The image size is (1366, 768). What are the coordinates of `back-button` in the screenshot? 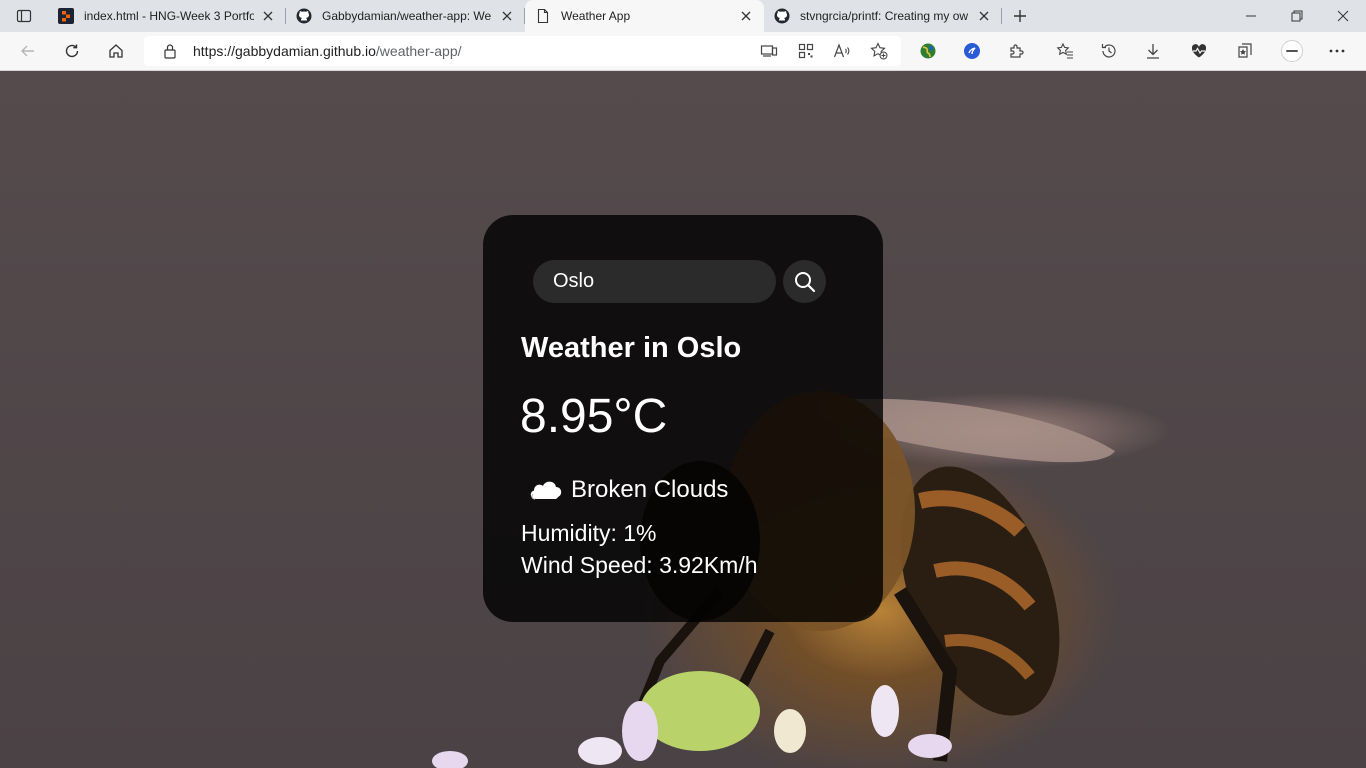 It's located at (28, 51).